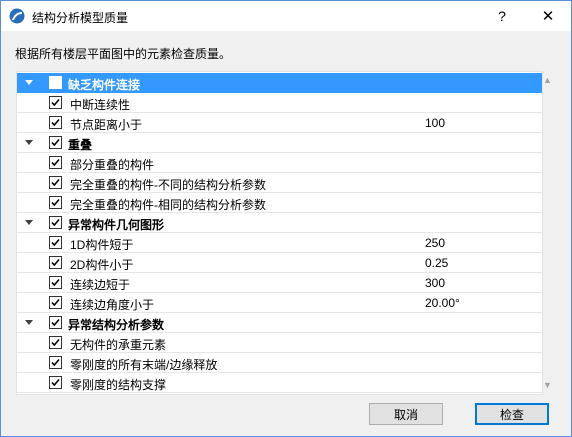 The image size is (572, 437). What do you see at coordinates (279, 223) in the screenshot?
I see `group-row: 异常构件几何图形` at bounding box center [279, 223].